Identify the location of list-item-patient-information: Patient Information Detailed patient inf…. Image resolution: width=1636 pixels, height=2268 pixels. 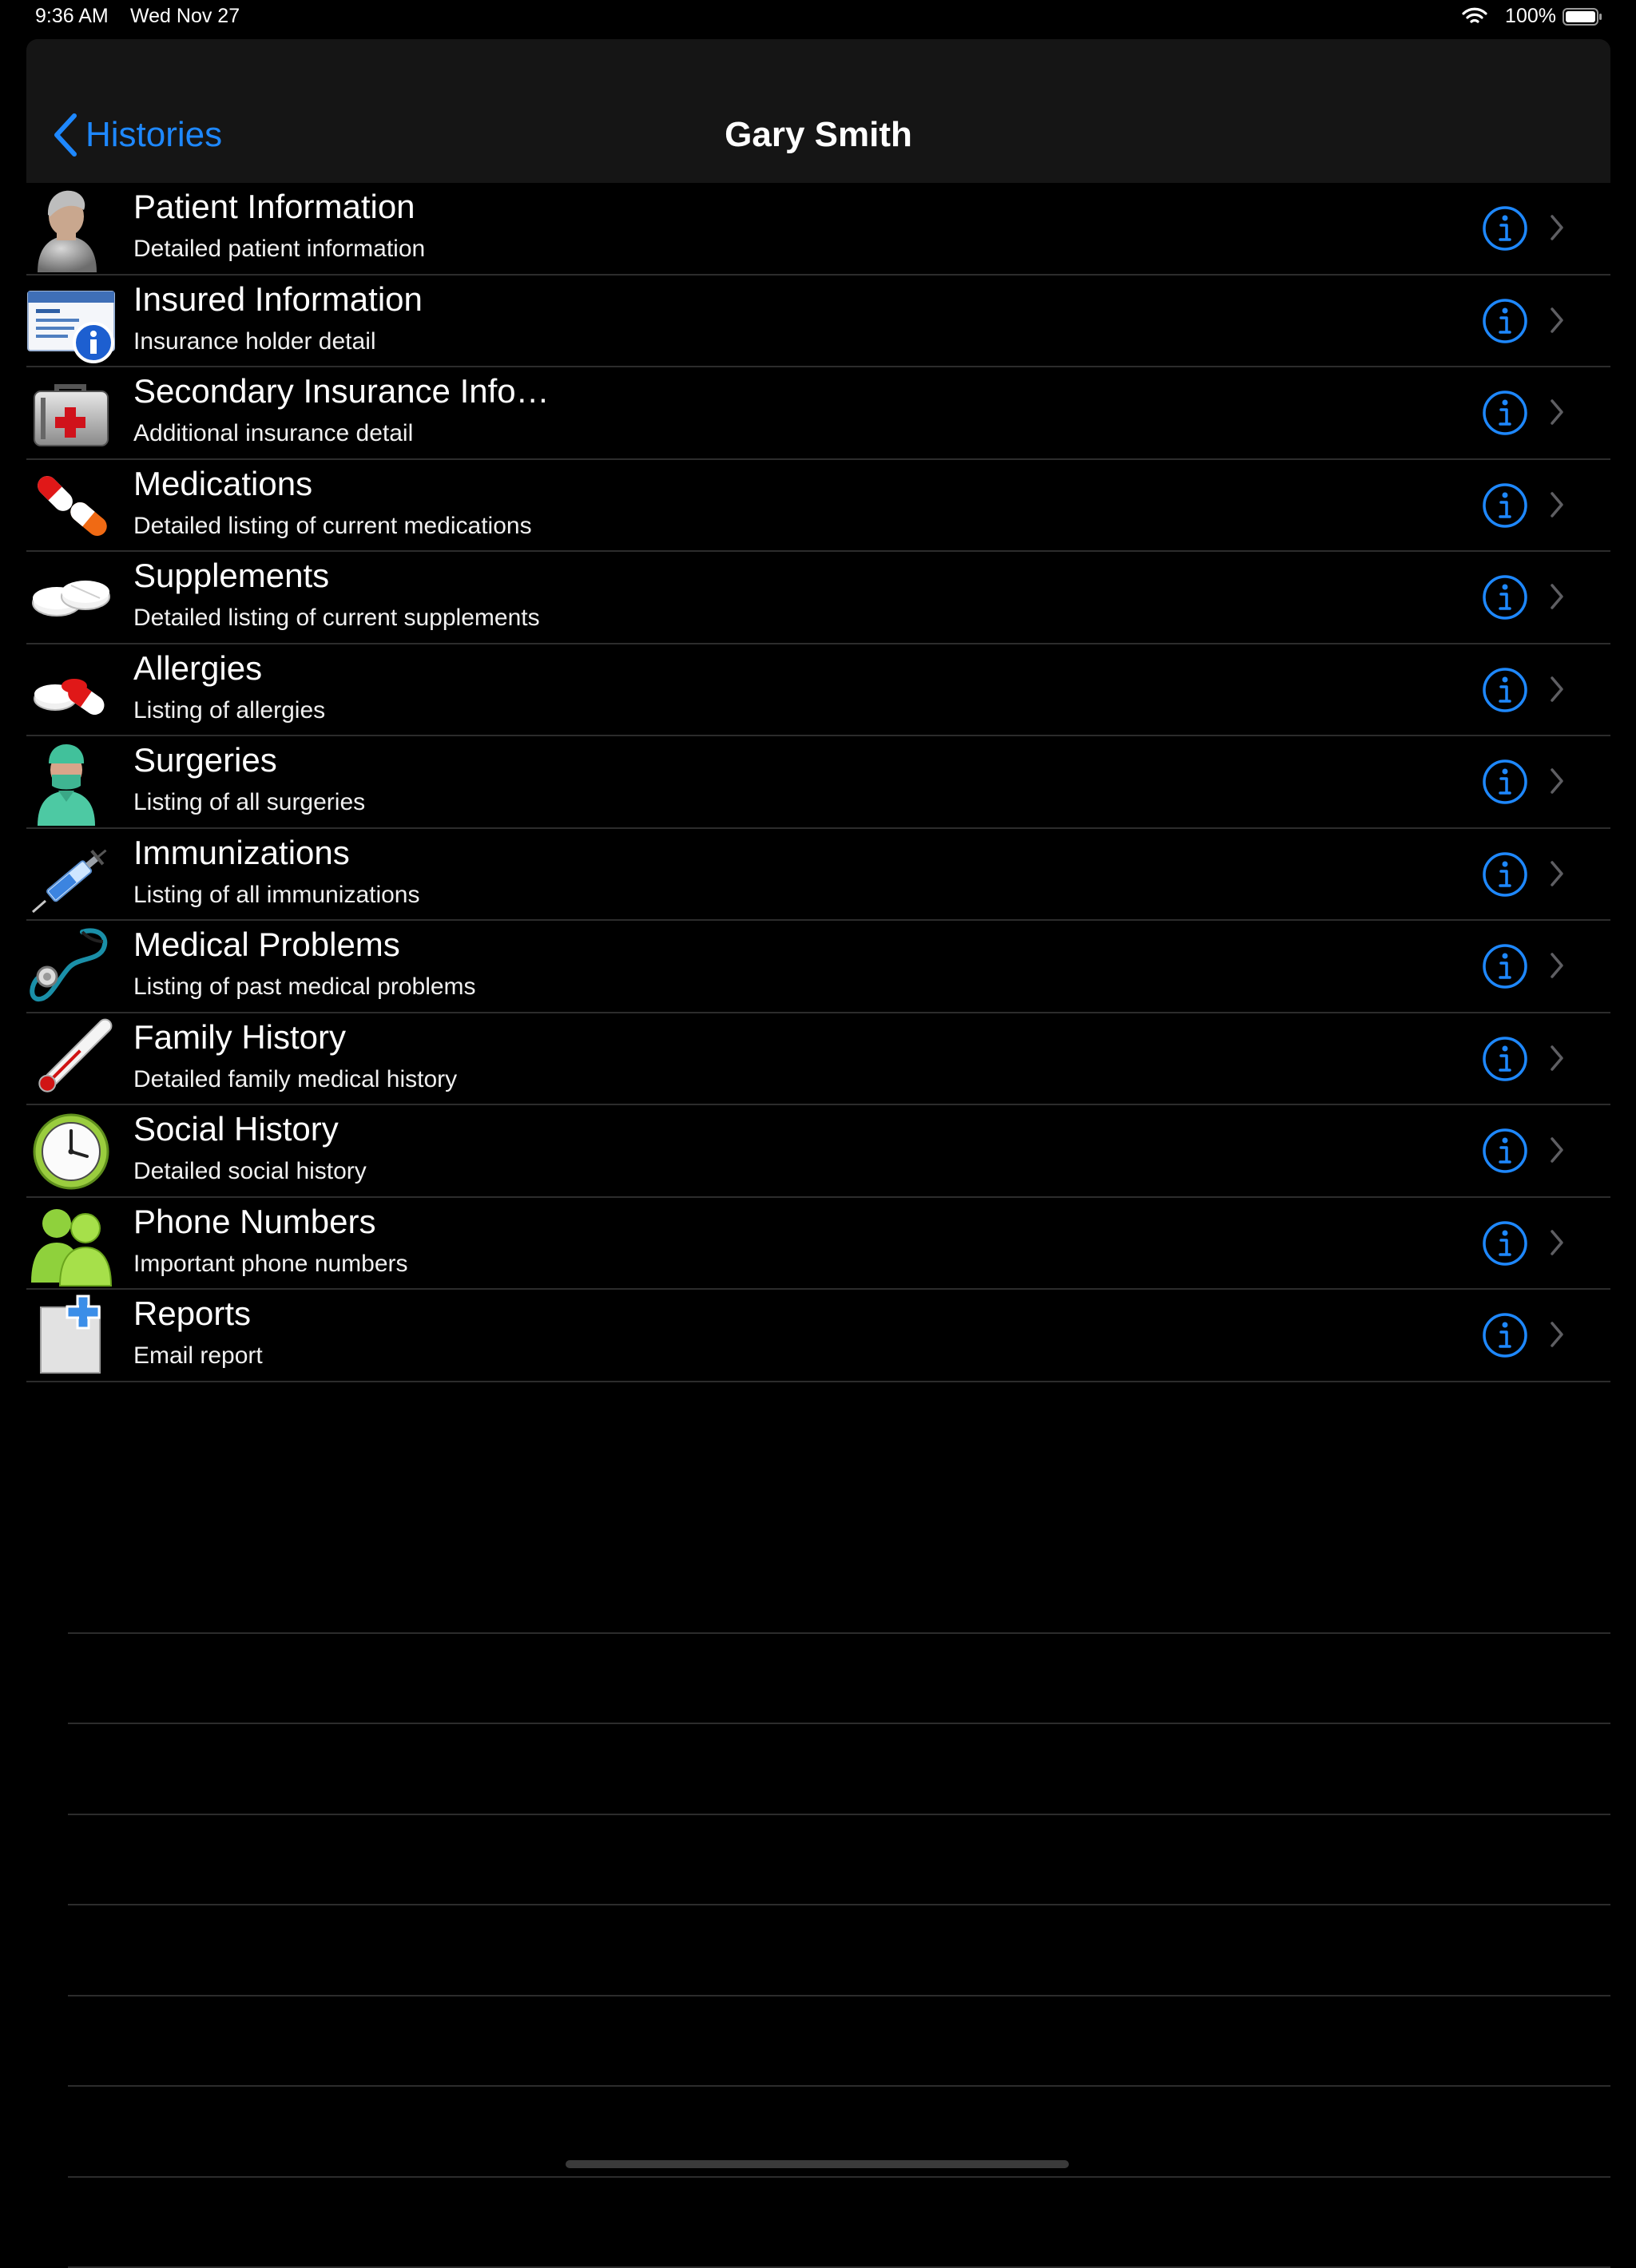
(818, 230).